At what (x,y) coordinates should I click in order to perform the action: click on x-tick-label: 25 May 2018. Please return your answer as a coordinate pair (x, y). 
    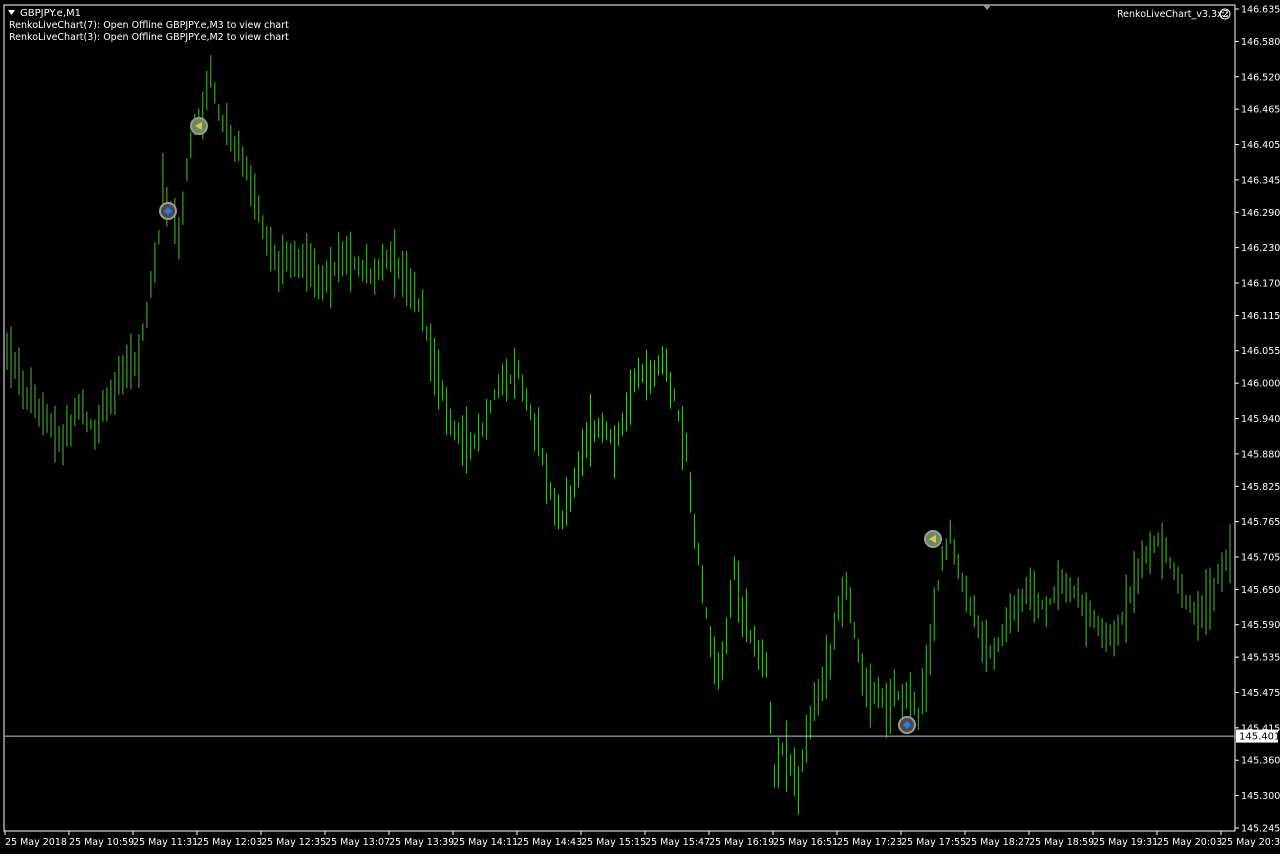
    Looking at the image, I should click on (36, 842).